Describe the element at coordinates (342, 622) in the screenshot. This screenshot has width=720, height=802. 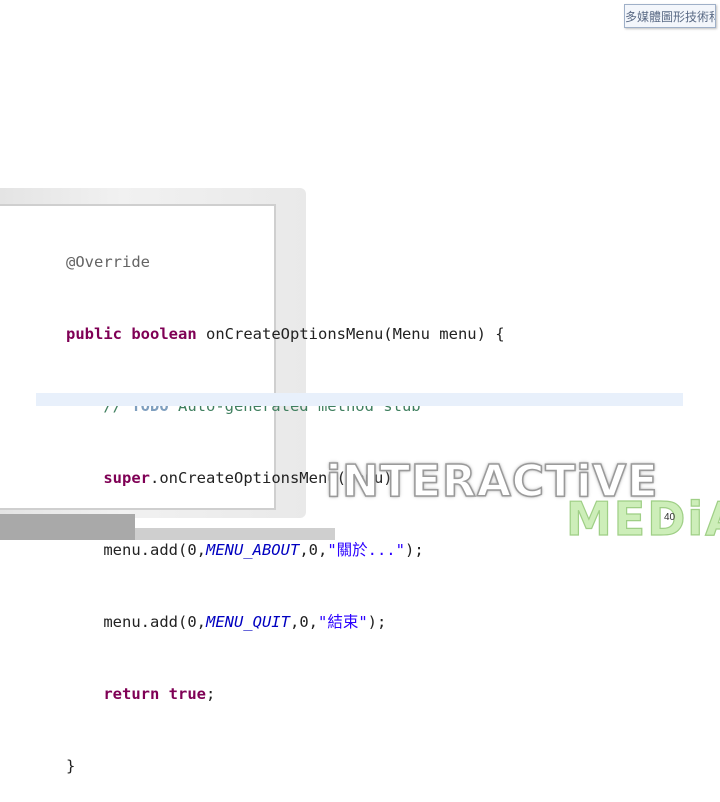
I see `string-quit: "結束"` at that location.